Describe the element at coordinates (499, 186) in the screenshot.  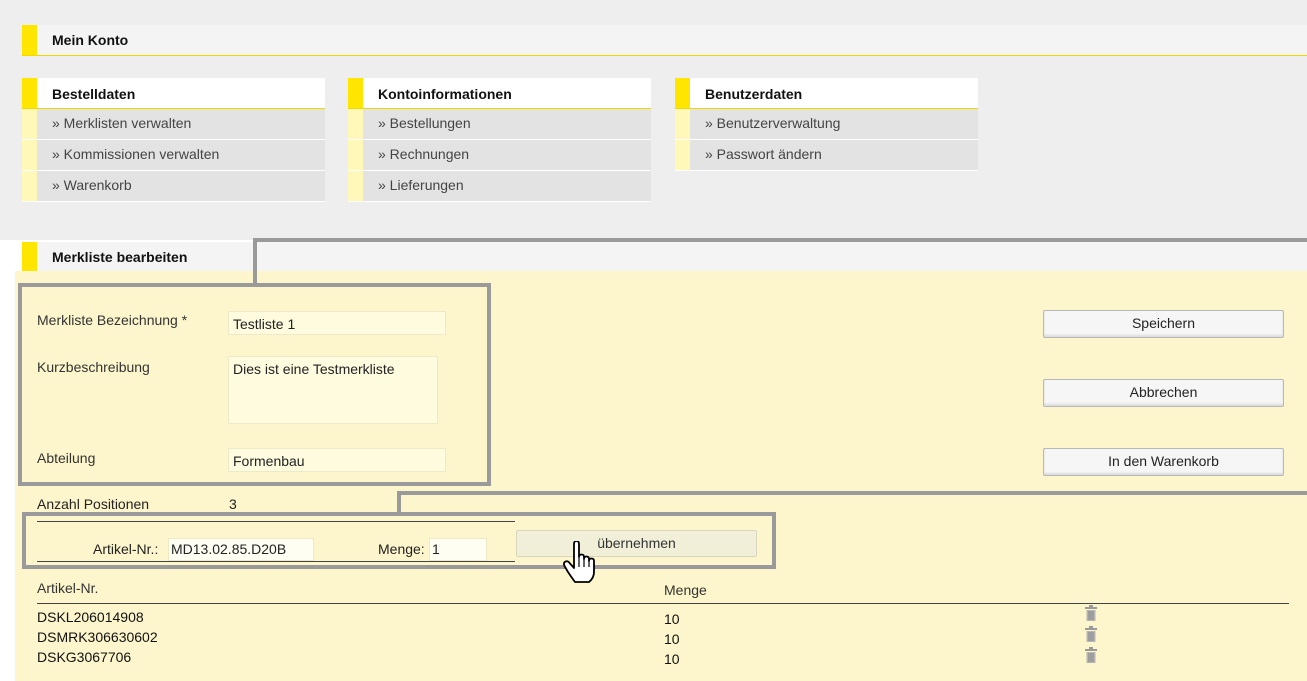
I see `menu-item-lieferungen: » Lieferungen` at that location.